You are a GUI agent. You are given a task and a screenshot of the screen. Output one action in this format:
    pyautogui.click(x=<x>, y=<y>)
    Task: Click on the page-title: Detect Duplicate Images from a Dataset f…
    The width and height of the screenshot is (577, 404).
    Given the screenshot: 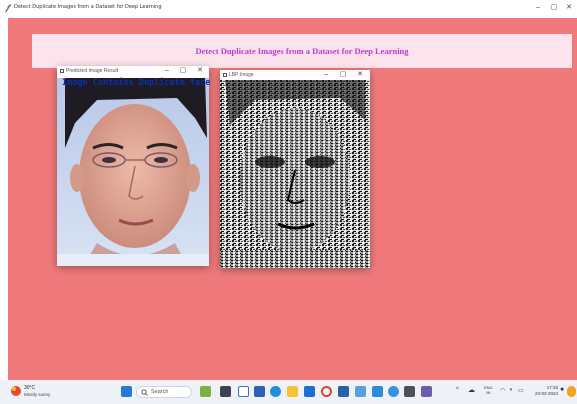 What is the action you would take?
    pyautogui.click(x=302, y=51)
    